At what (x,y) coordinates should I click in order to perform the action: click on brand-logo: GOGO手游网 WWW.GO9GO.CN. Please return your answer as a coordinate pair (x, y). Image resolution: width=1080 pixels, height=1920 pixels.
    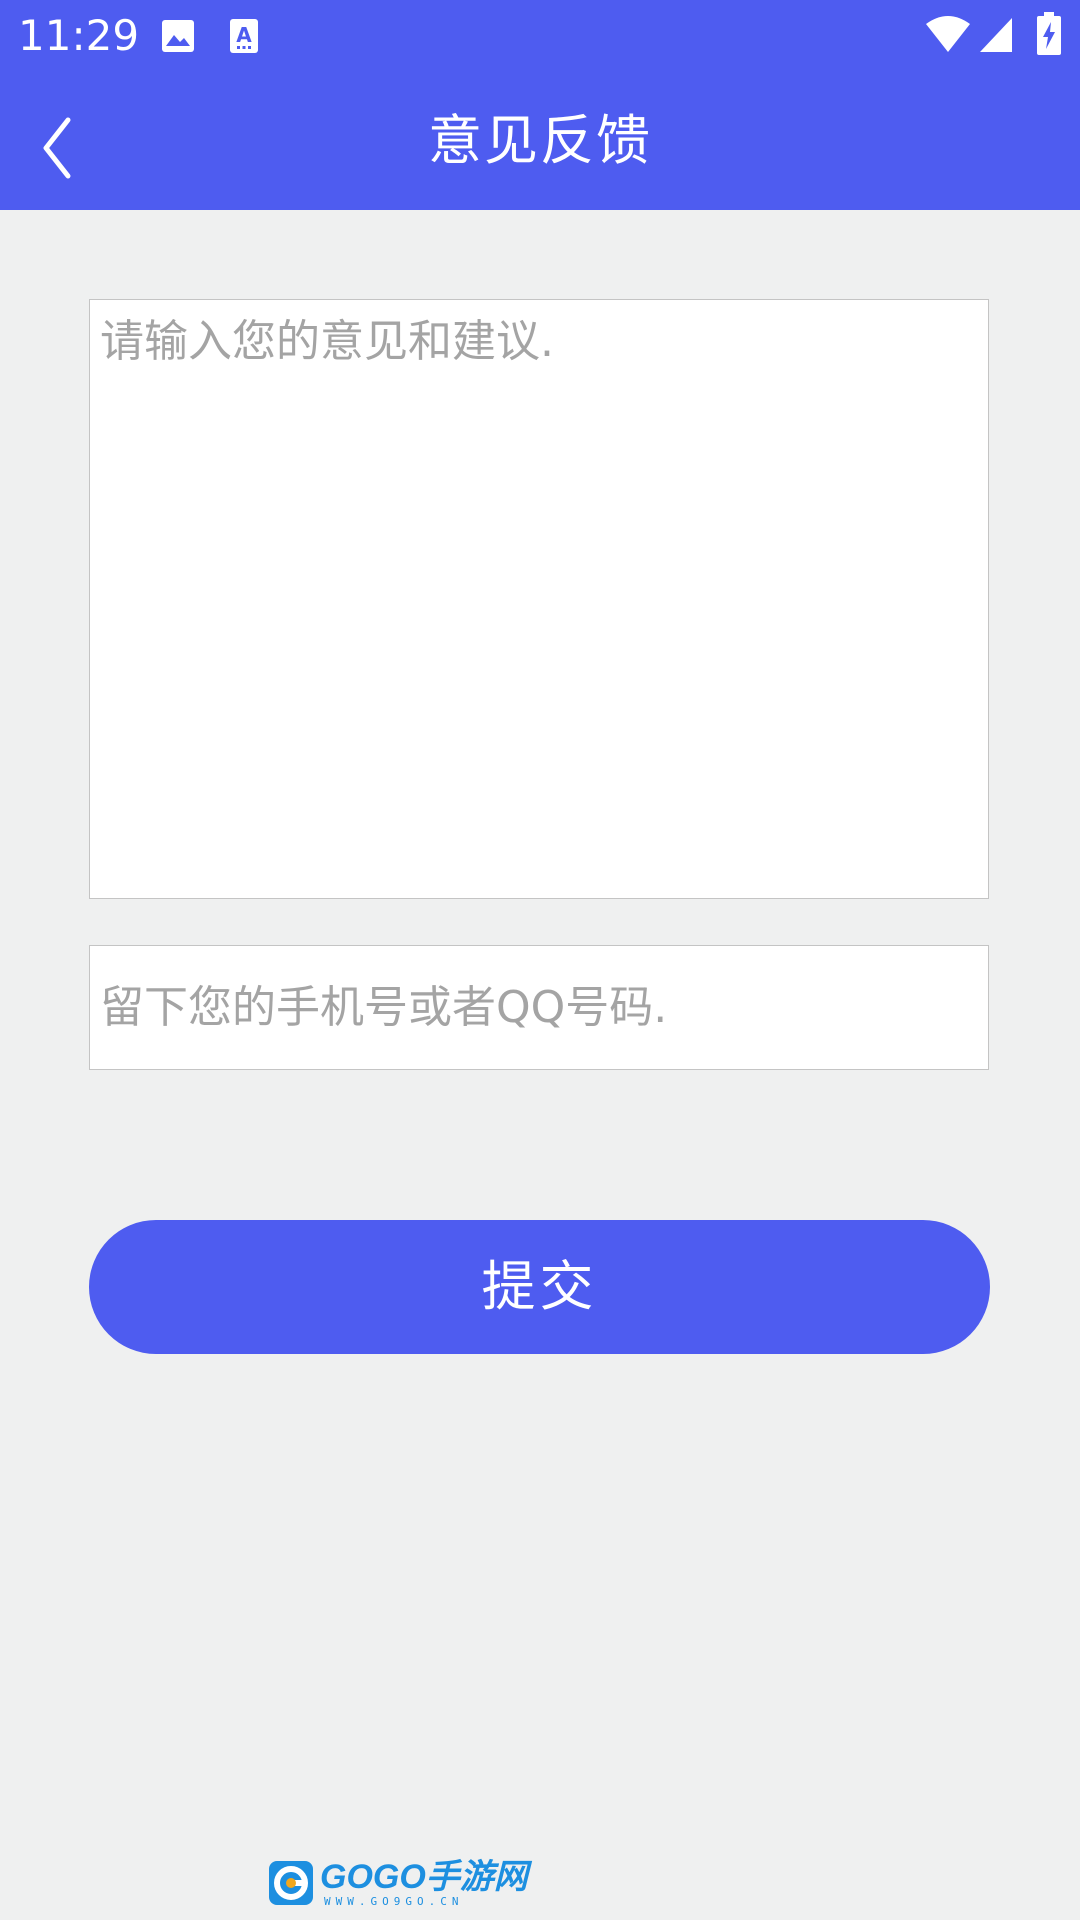
    Looking at the image, I should click on (398, 1884).